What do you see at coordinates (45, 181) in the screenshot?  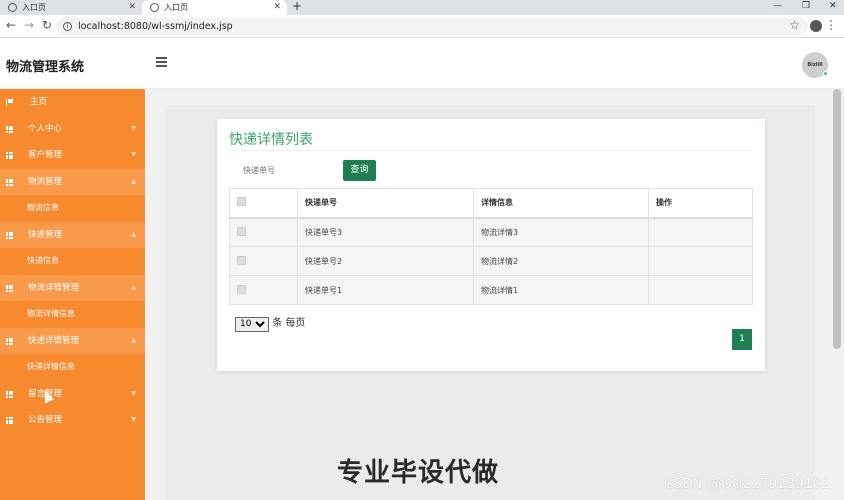 I see `sidebar-item-label: 物流管理` at bounding box center [45, 181].